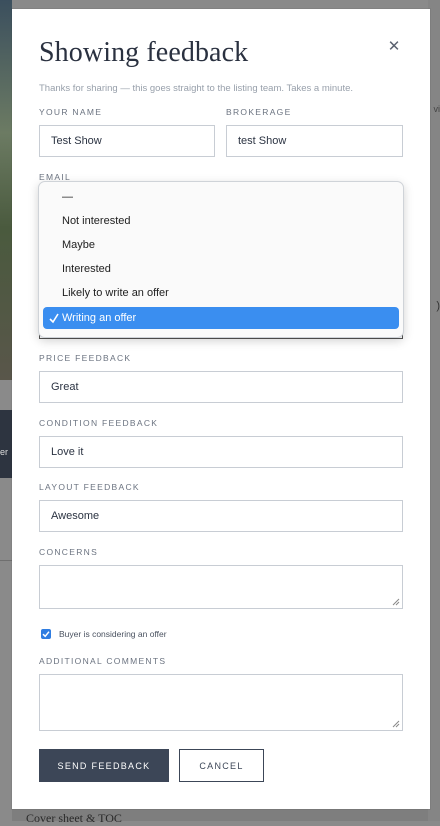 This screenshot has width=440, height=826. Describe the element at coordinates (221, 293) in the screenshot. I see `dropdown-option: Likely to write an offer` at that location.